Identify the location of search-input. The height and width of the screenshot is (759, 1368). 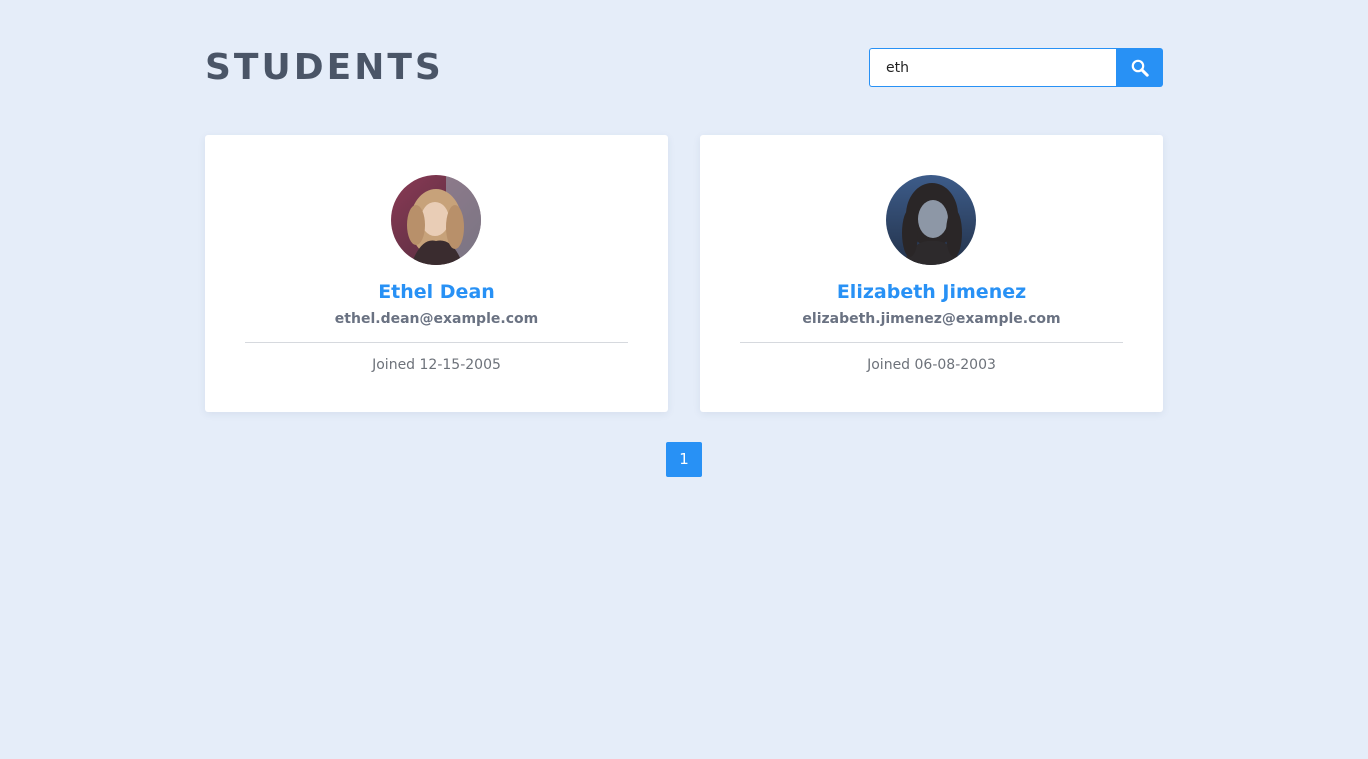
(992, 67).